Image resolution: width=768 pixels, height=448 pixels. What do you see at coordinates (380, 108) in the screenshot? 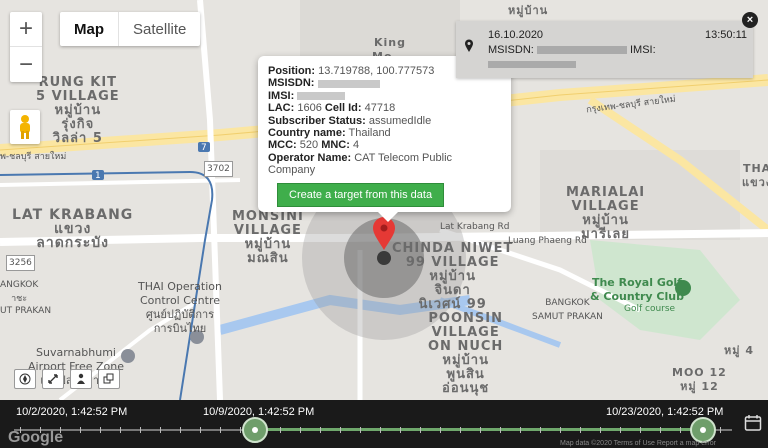
I see `cell-id-value: 47718` at bounding box center [380, 108].